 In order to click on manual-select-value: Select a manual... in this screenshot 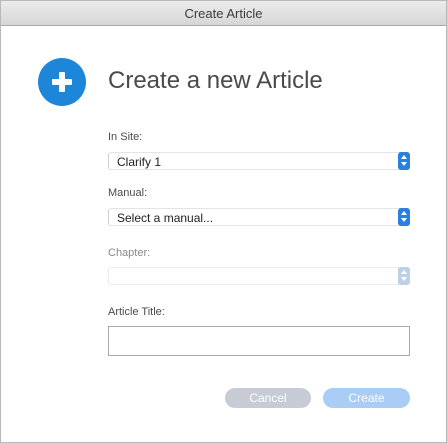, I will do `click(165, 218)`.